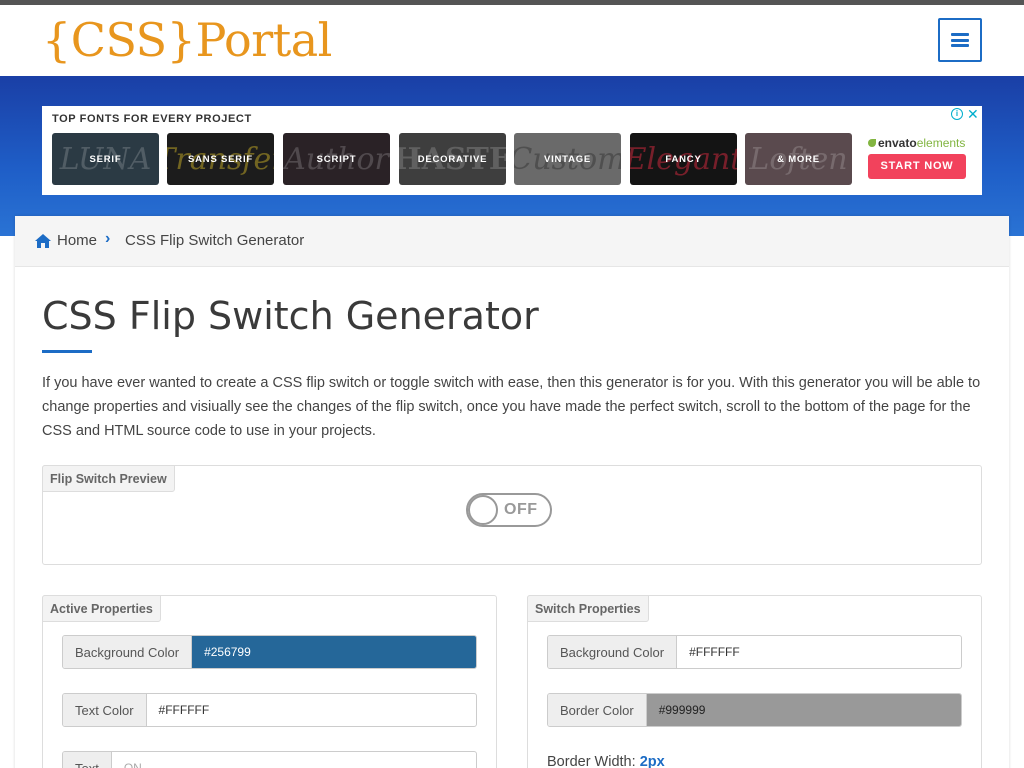 Image resolution: width=1024 pixels, height=768 pixels. I want to click on ad-info-icon: i, so click(957, 114).